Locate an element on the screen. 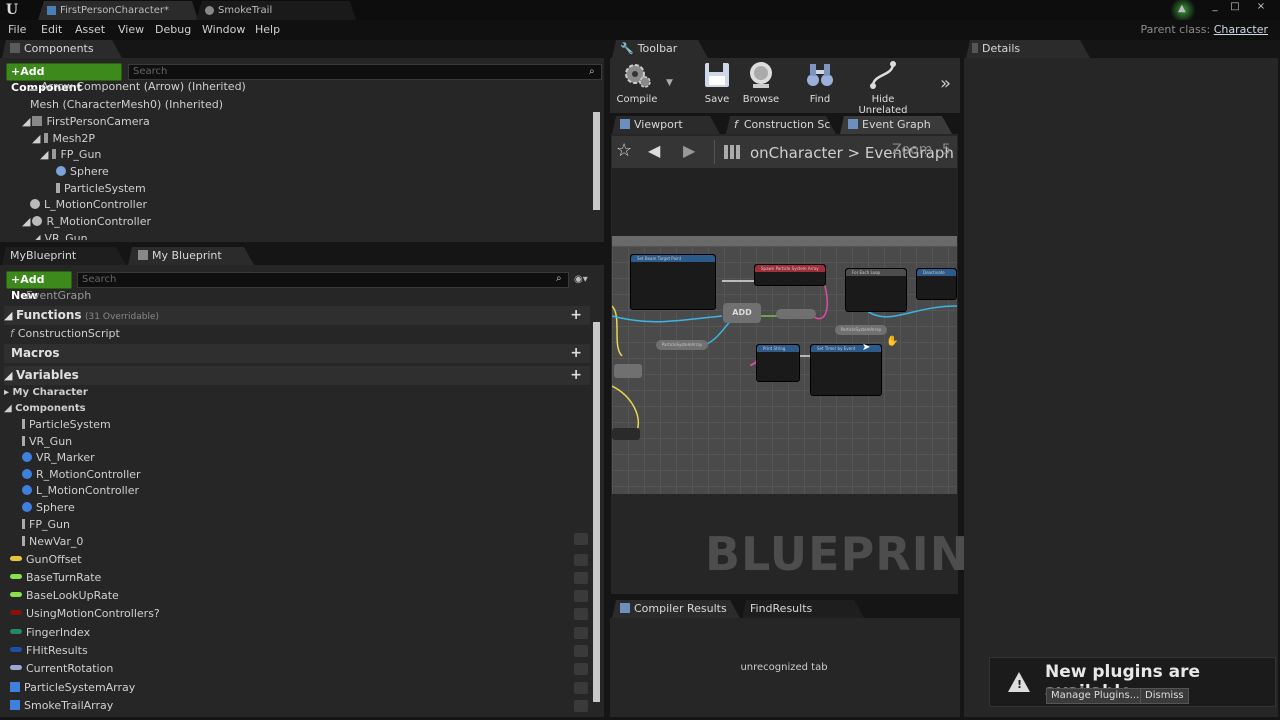 This screenshot has width=1280, height=720. tab-find-results: FindResults is located at coordinates (803, 609).